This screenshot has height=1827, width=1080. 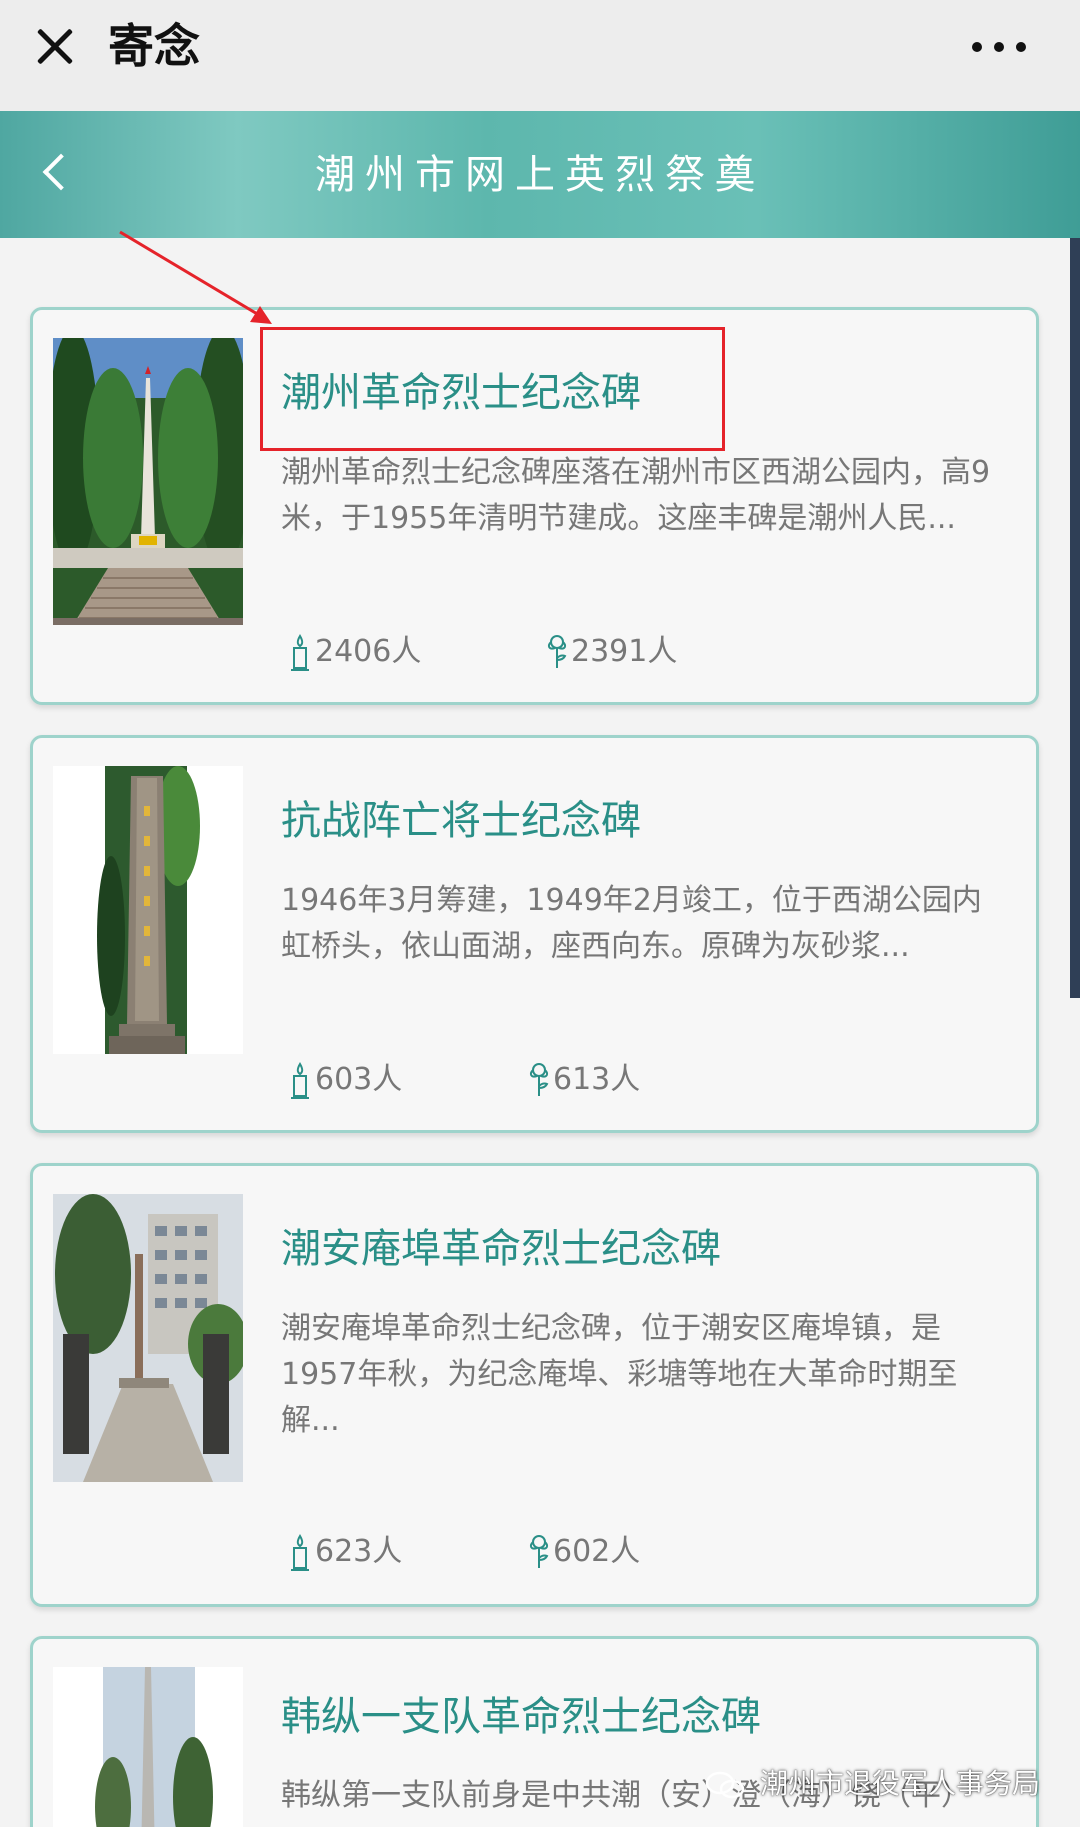 I want to click on memorial-title: 潮州革命烈士纪念碑, so click(x=461, y=393).